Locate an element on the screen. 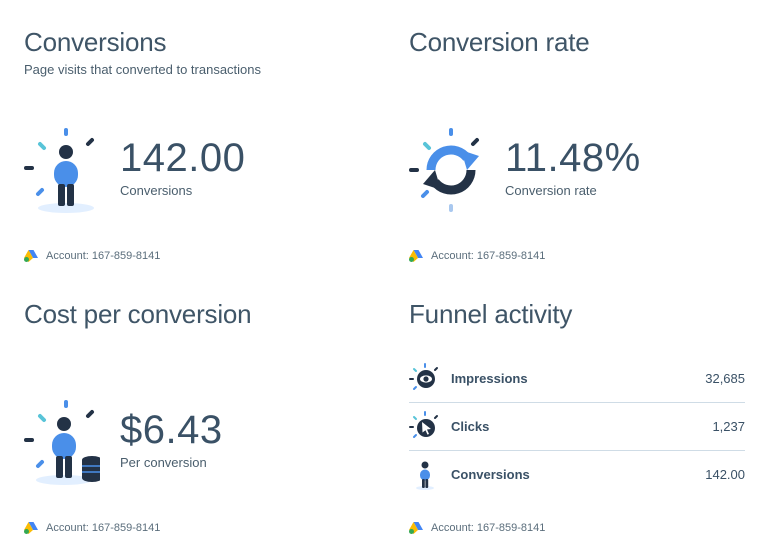  funnel-row-conversions: Conversions 142.00 is located at coordinates (577, 474).